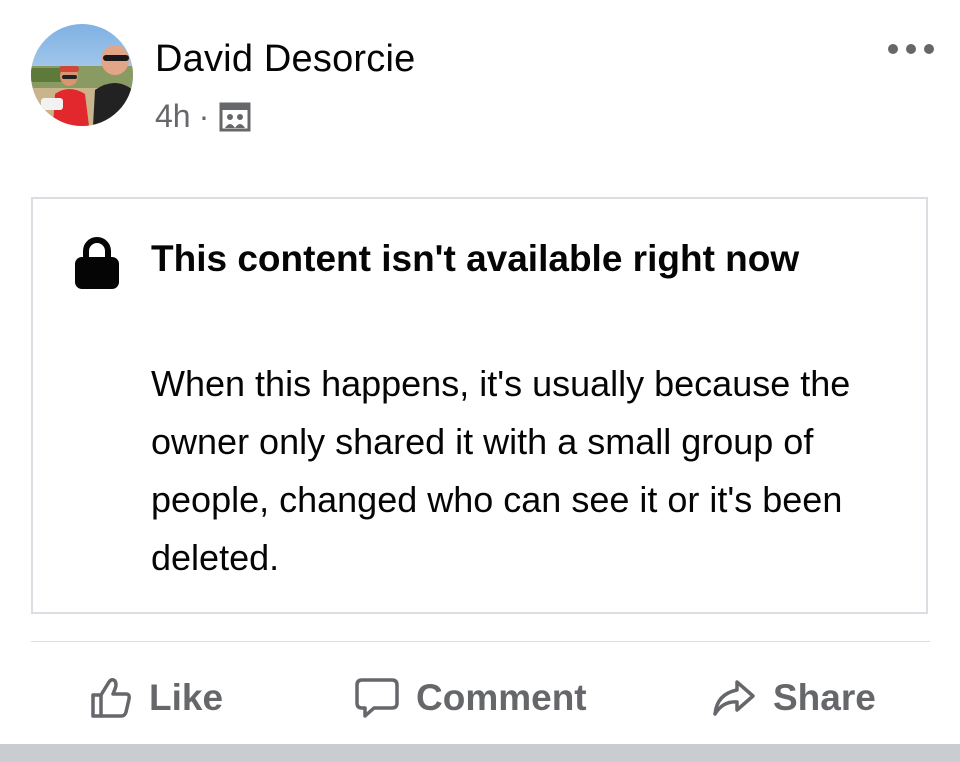 The image size is (960, 762). What do you see at coordinates (285, 59) in the screenshot?
I see `author-name: David Desorcie` at bounding box center [285, 59].